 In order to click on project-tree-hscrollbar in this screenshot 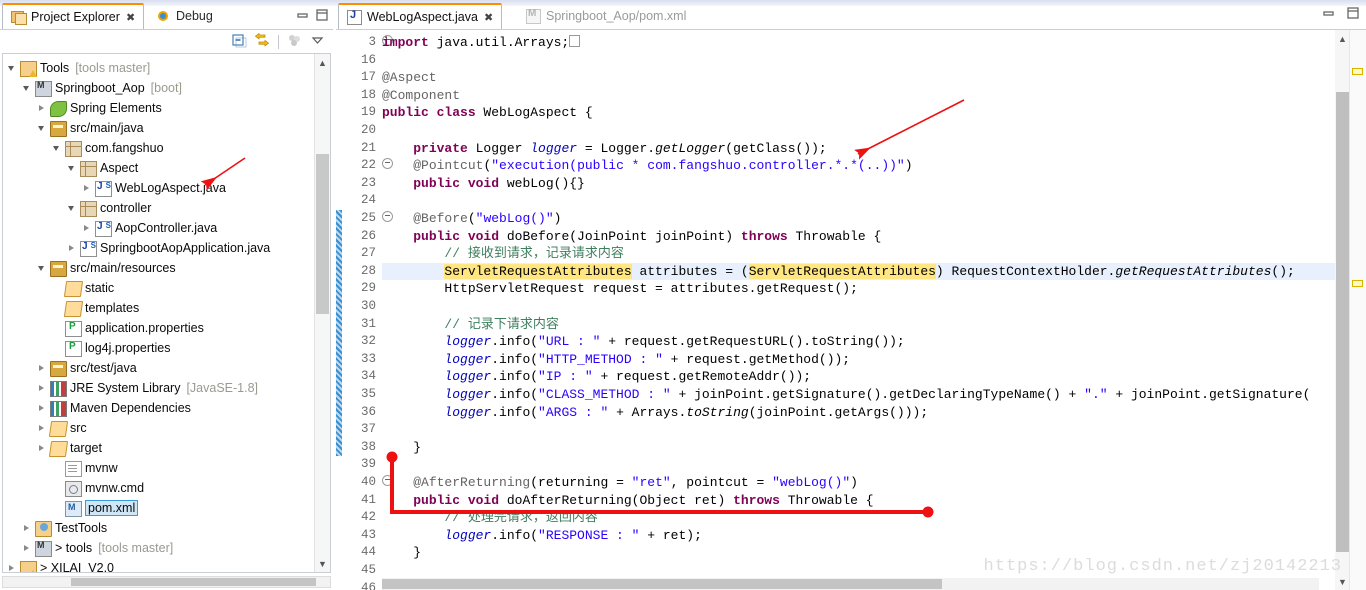, I will do `click(166, 582)`.